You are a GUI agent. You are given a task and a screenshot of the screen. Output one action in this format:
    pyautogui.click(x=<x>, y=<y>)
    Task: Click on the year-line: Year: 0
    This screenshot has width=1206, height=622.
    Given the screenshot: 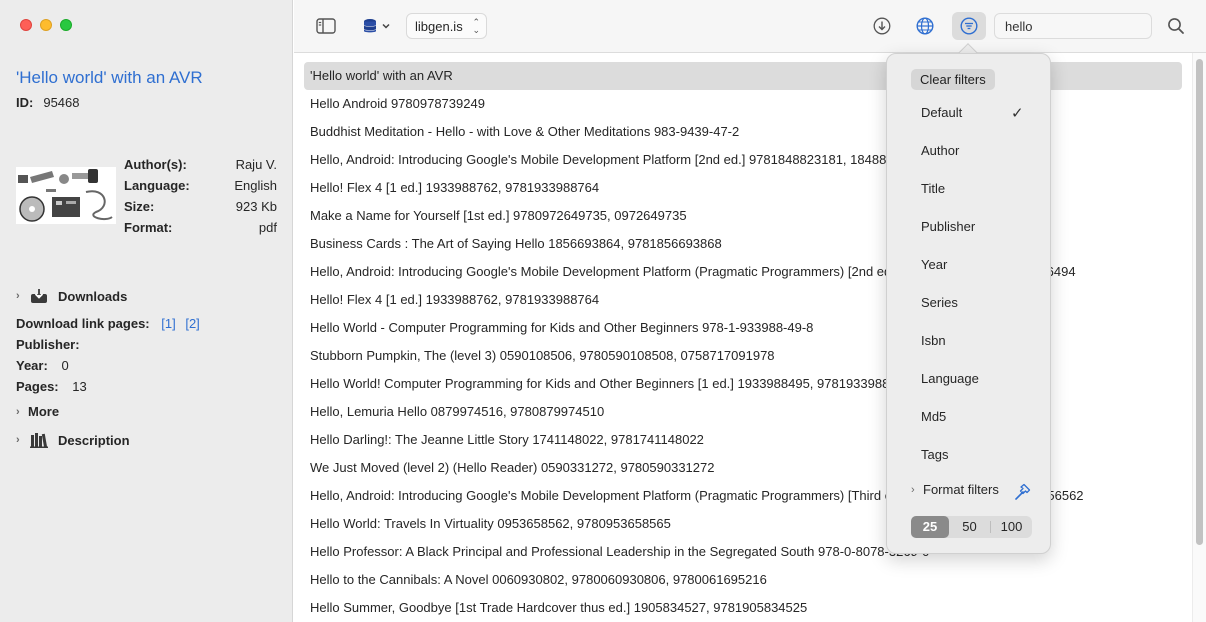 What is the action you would take?
    pyautogui.click(x=42, y=365)
    